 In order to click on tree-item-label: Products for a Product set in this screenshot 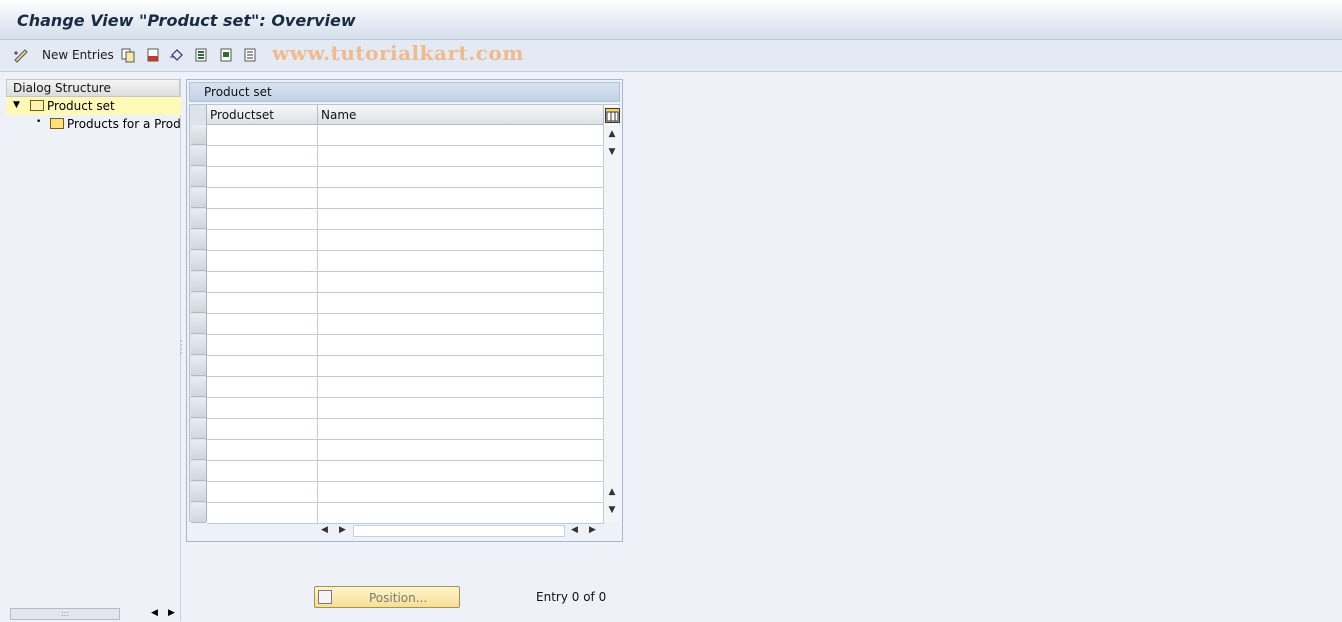, I will do `click(124, 124)`.